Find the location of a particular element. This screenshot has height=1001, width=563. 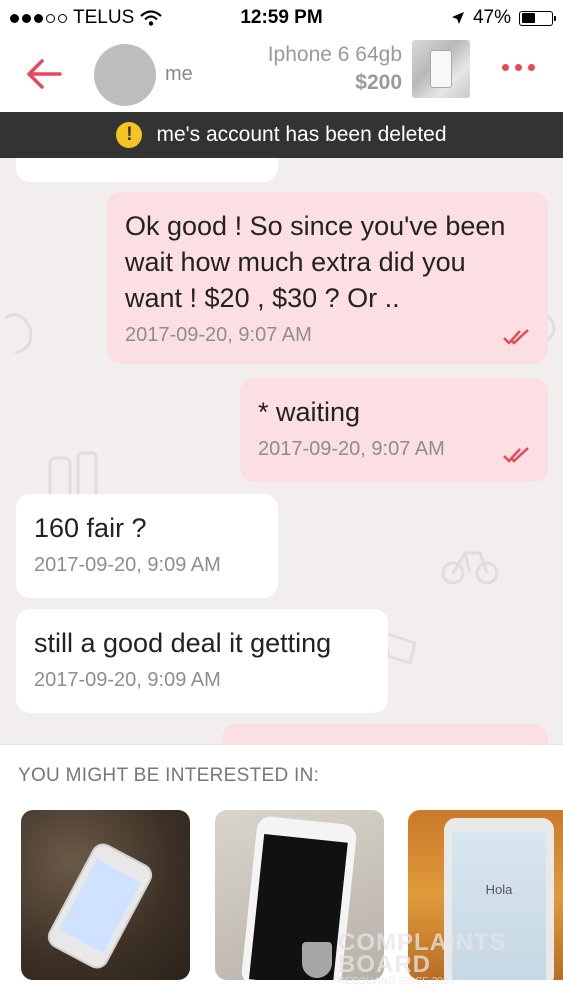

location-arrow-icon is located at coordinates (457, 18).